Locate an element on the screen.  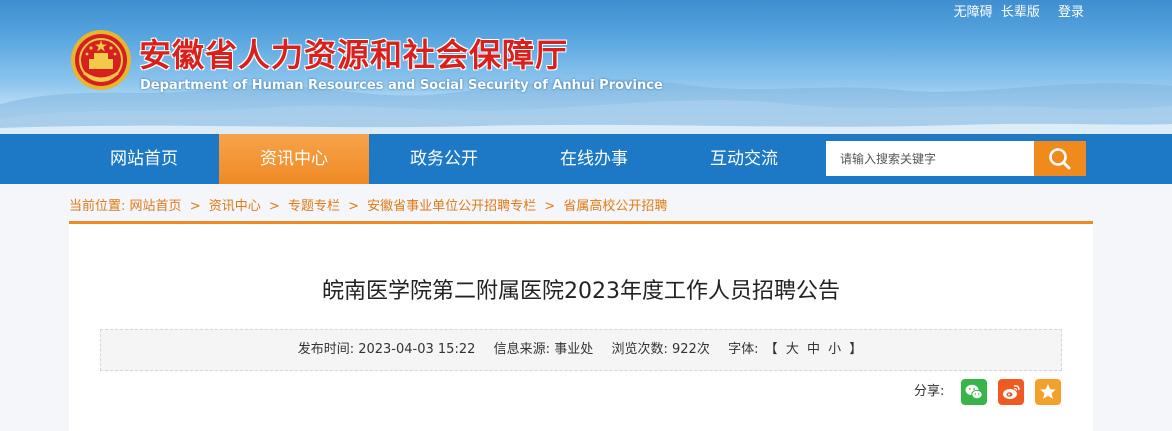
font-size-control: 【 大 中 小 】 is located at coordinates (814, 349).